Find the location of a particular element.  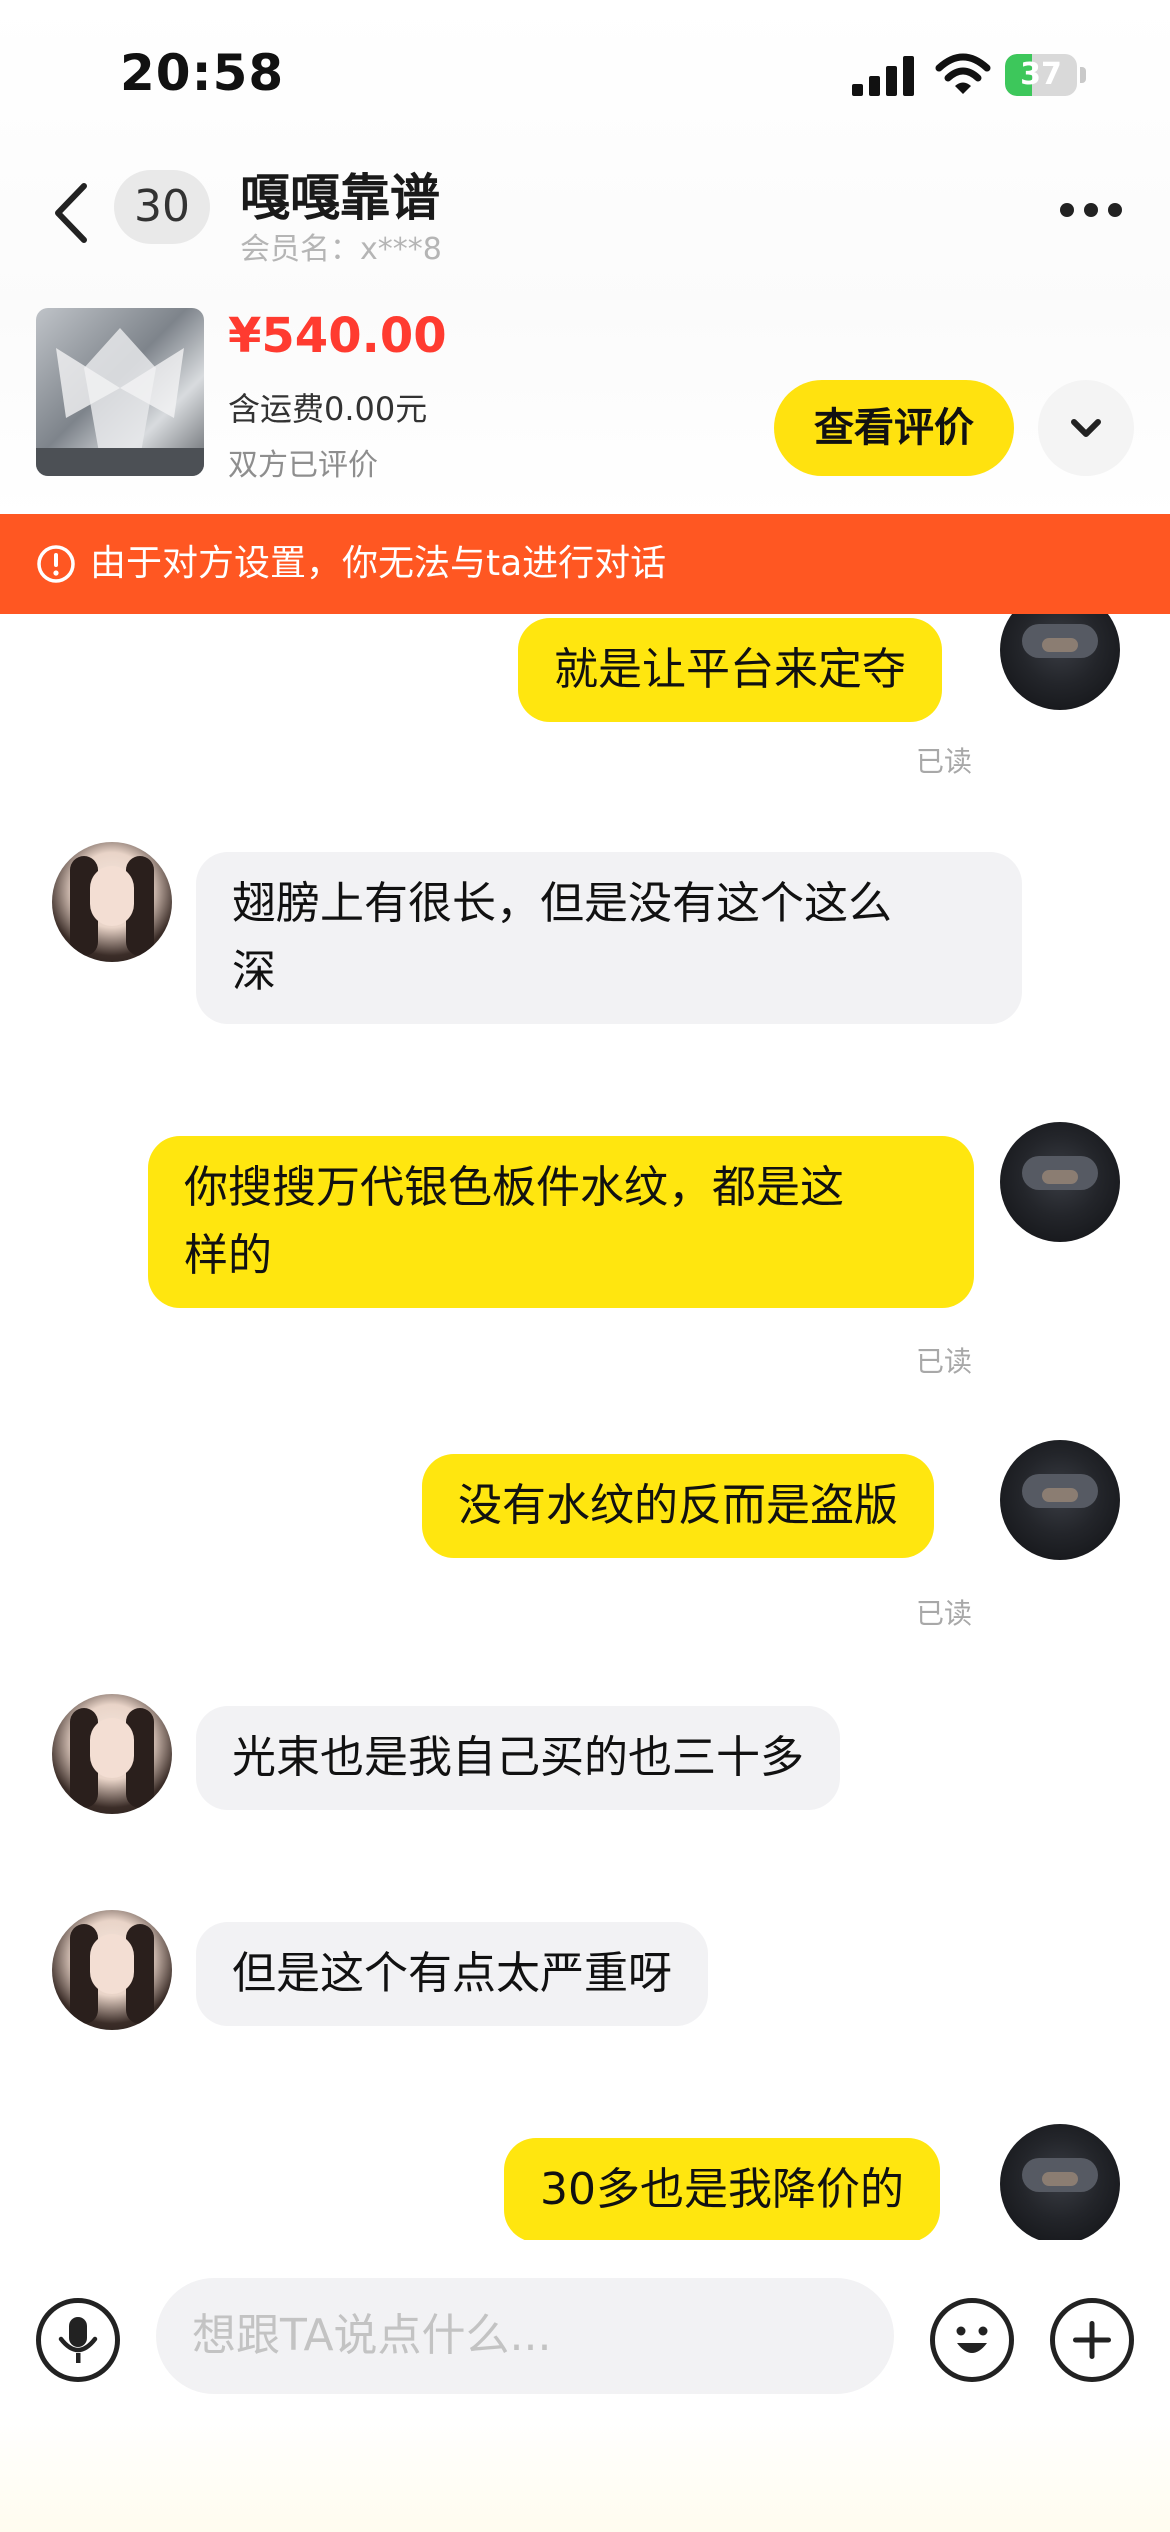

product-card: ¥540.00 含运费0.00元 双方已评价 查看评价 is located at coordinates (585, 400).